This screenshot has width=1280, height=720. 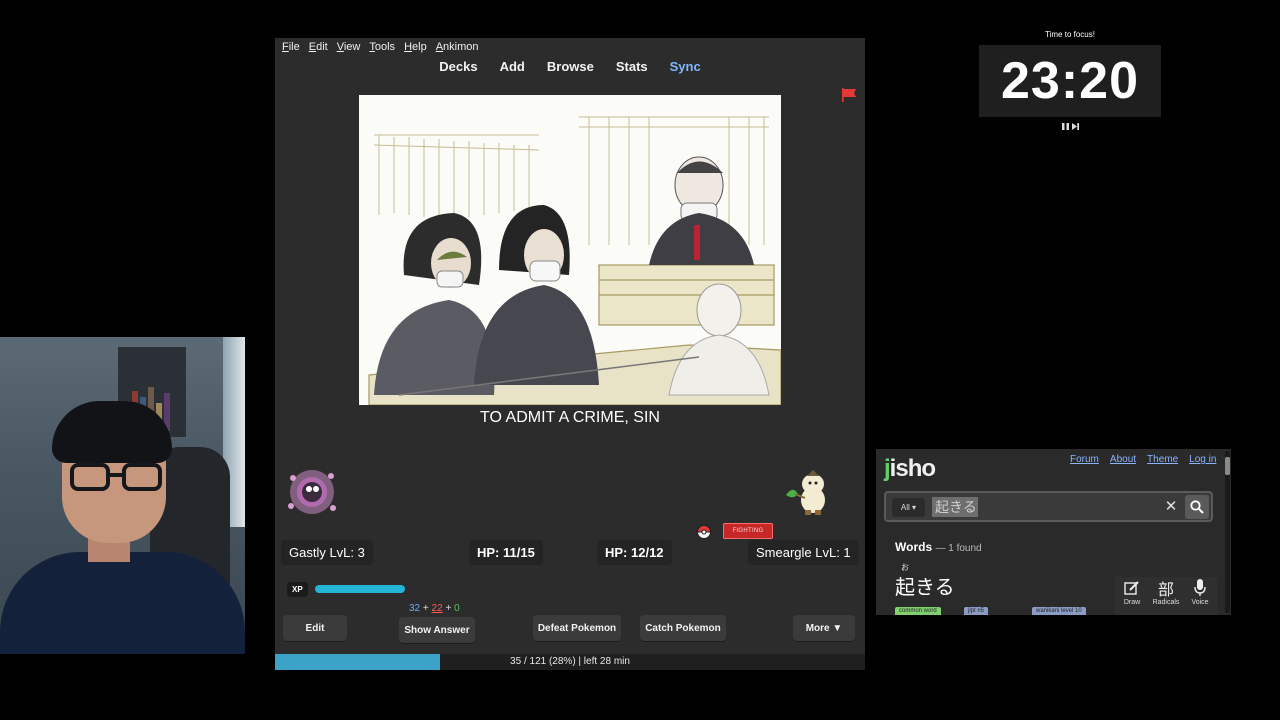 What do you see at coordinates (1065, 126) in the screenshot?
I see `pause-icon` at bounding box center [1065, 126].